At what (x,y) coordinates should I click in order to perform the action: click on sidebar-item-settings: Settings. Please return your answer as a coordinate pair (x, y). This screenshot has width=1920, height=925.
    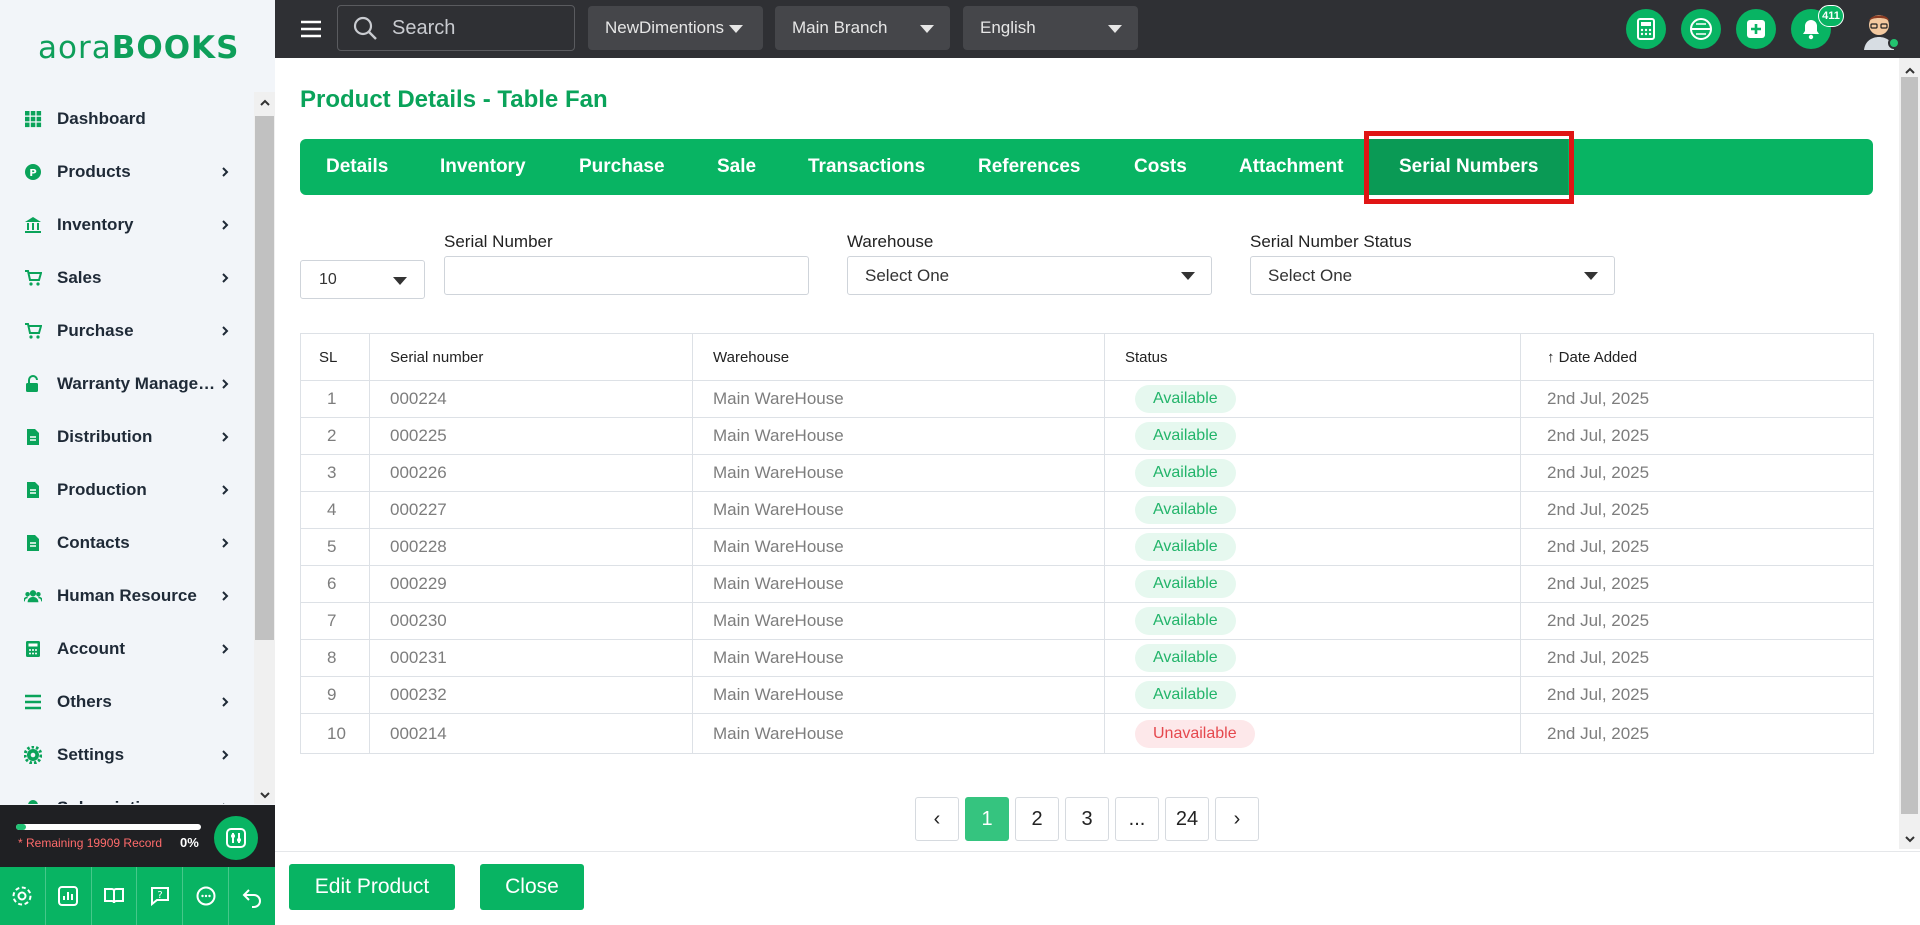
    Looking at the image, I should click on (127, 754).